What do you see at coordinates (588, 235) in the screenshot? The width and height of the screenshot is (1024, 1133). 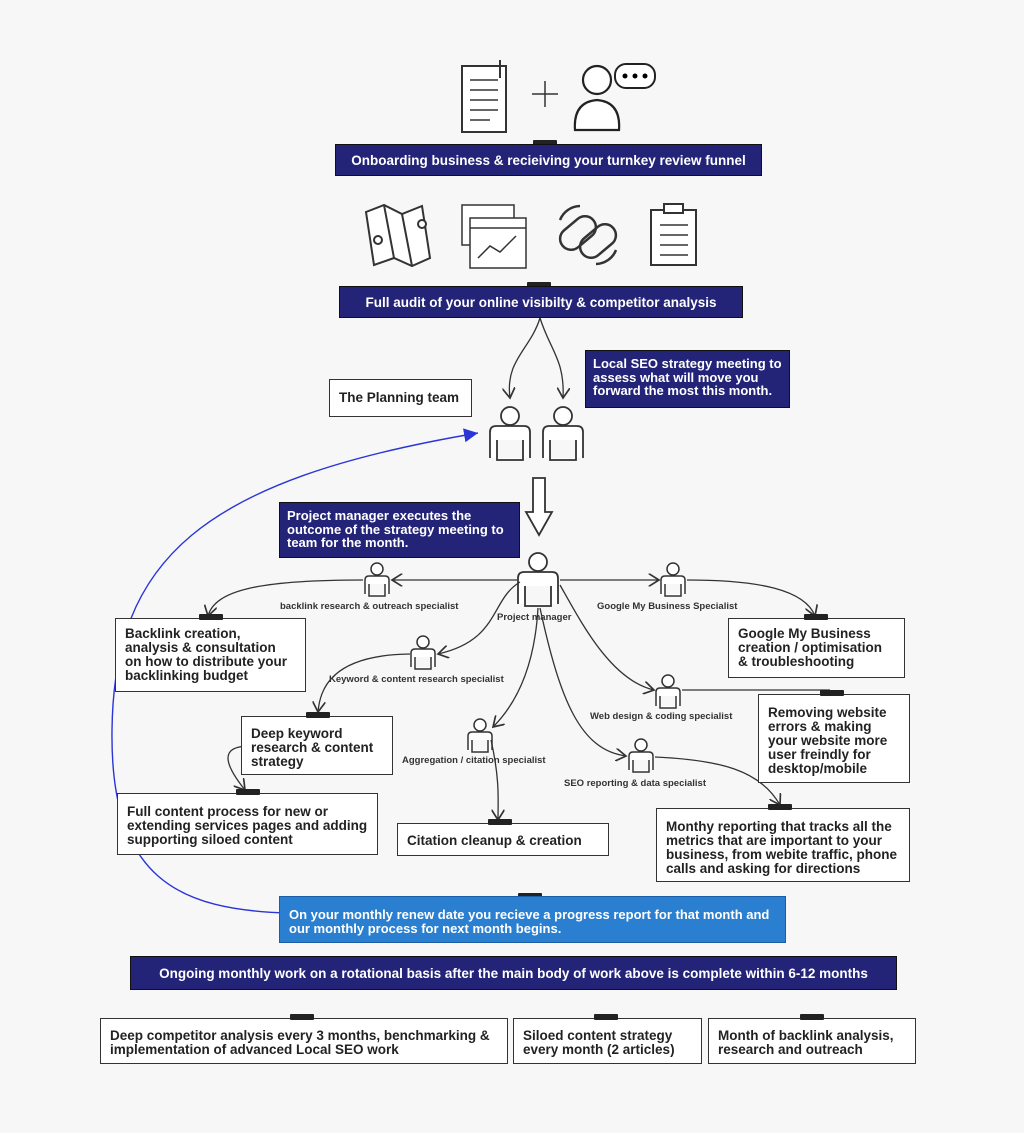 I see `link-icon` at bounding box center [588, 235].